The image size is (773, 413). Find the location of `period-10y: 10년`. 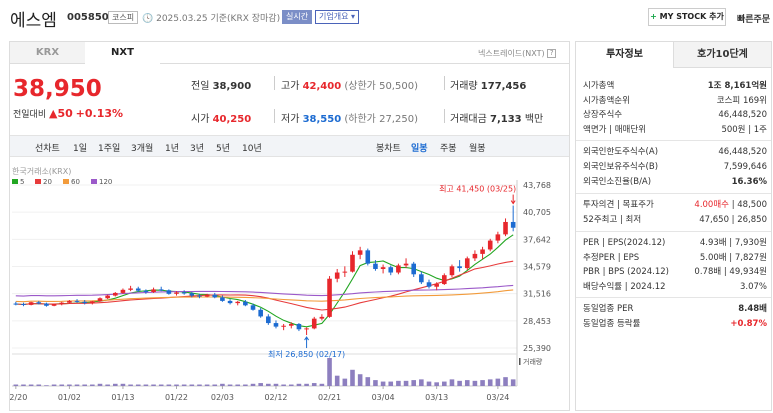

period-10y: 10년 is located at coordinates (252, 147).